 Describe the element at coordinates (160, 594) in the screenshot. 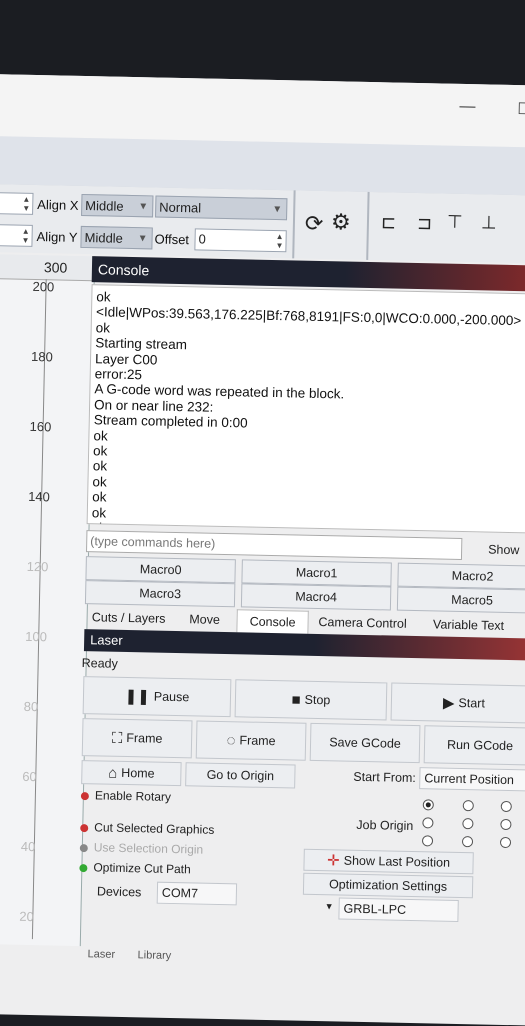

I see `macro-button: Macro3` at that location.